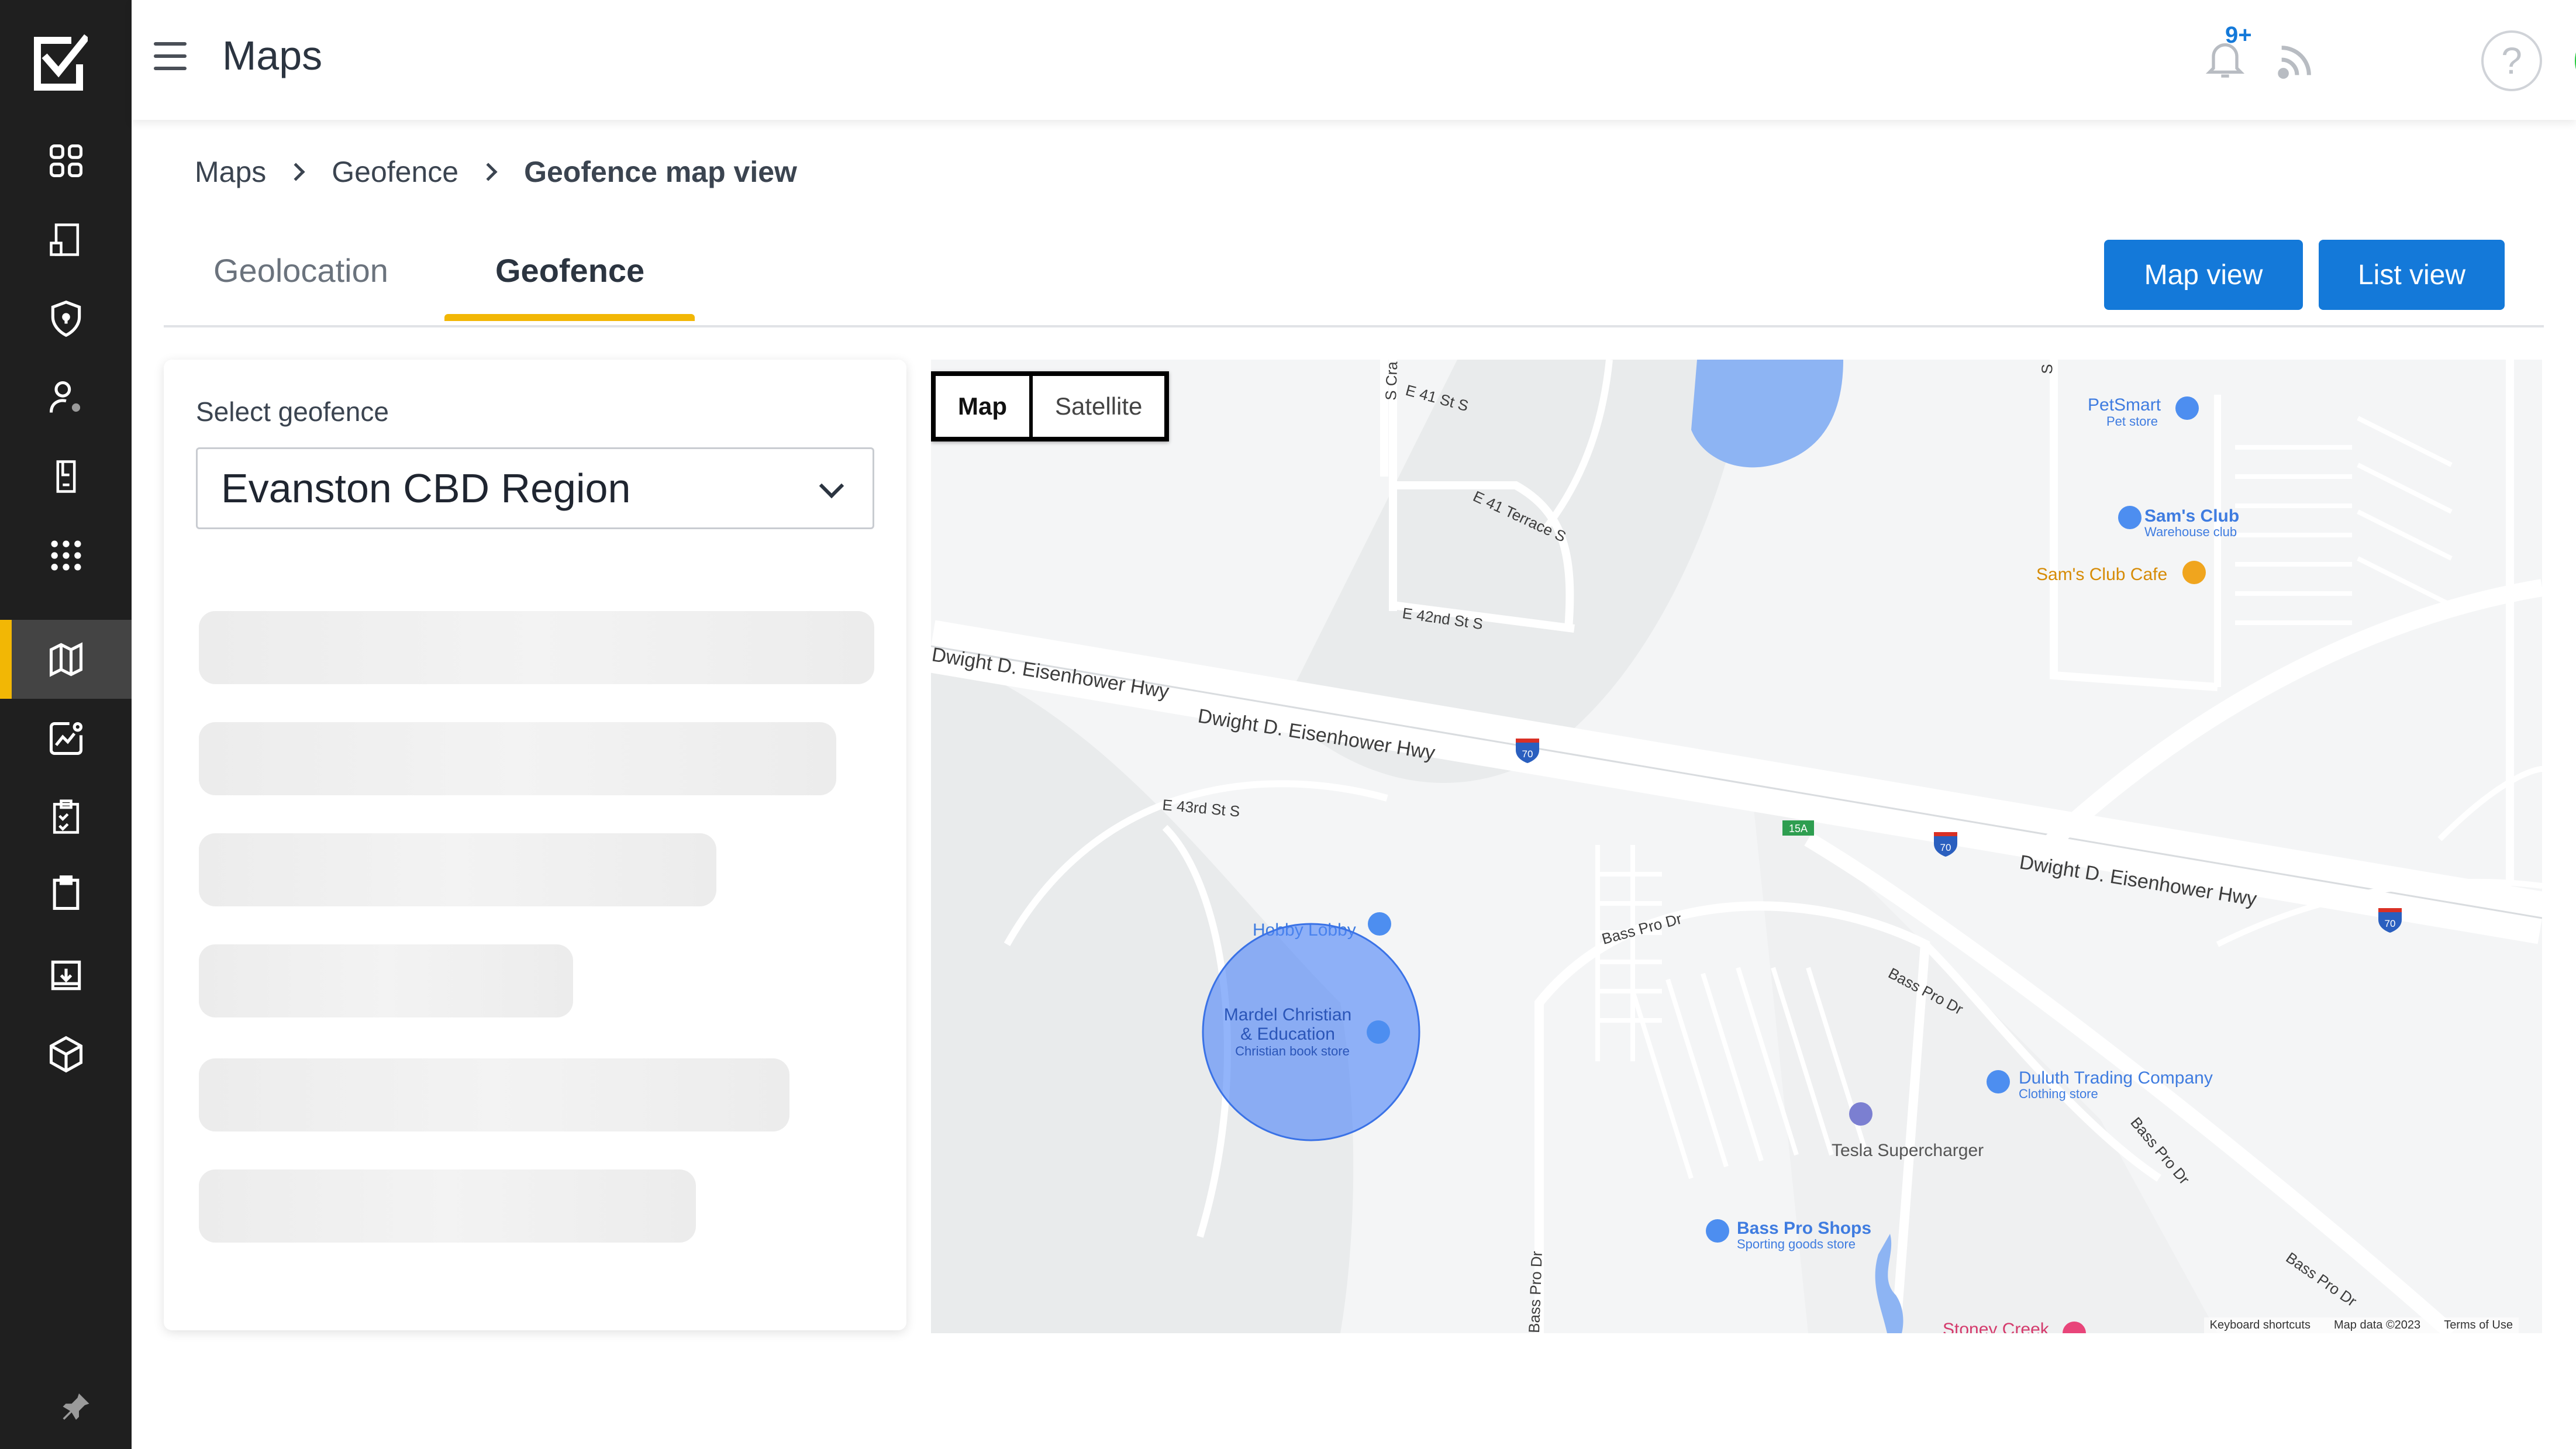  What do you see at coordinates (1997, 1326) in the screenshot?
I see `place-label: Stoney Creek` at bounding box center [1997, 1326].